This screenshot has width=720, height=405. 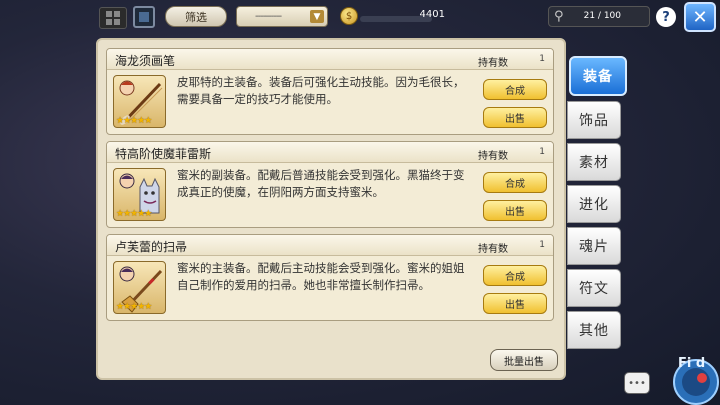 What do you see at coordinates (666, 17) in the screenshot?
I see `help-button: ?` at bounding box center [666, 17].